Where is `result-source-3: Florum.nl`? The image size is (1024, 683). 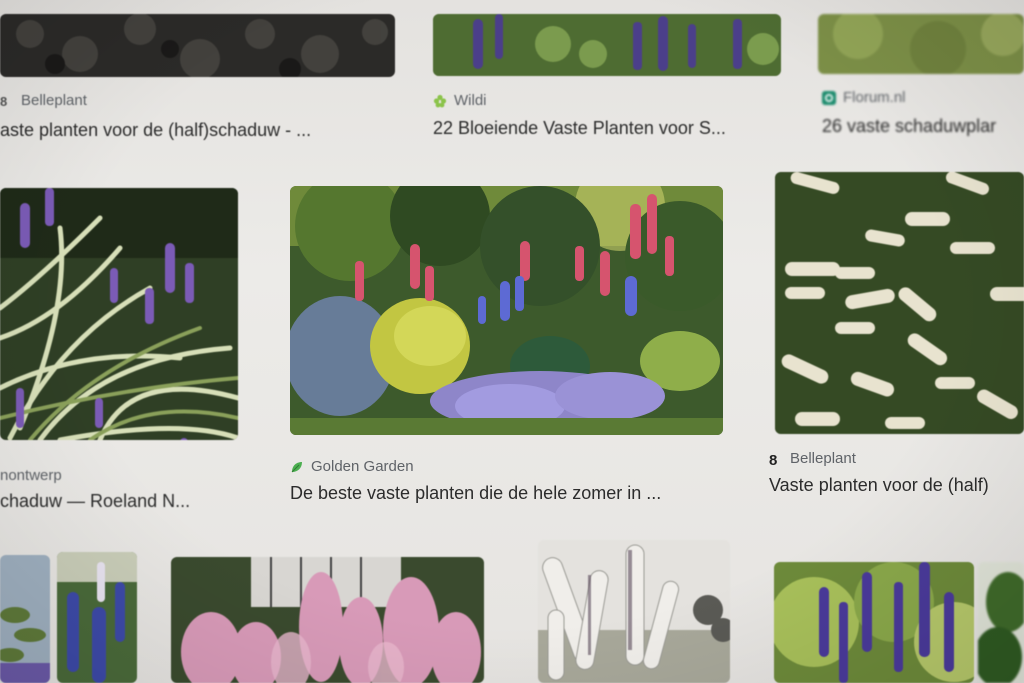 result-source-3: Florum.nl is located at coordinates (864, 97).